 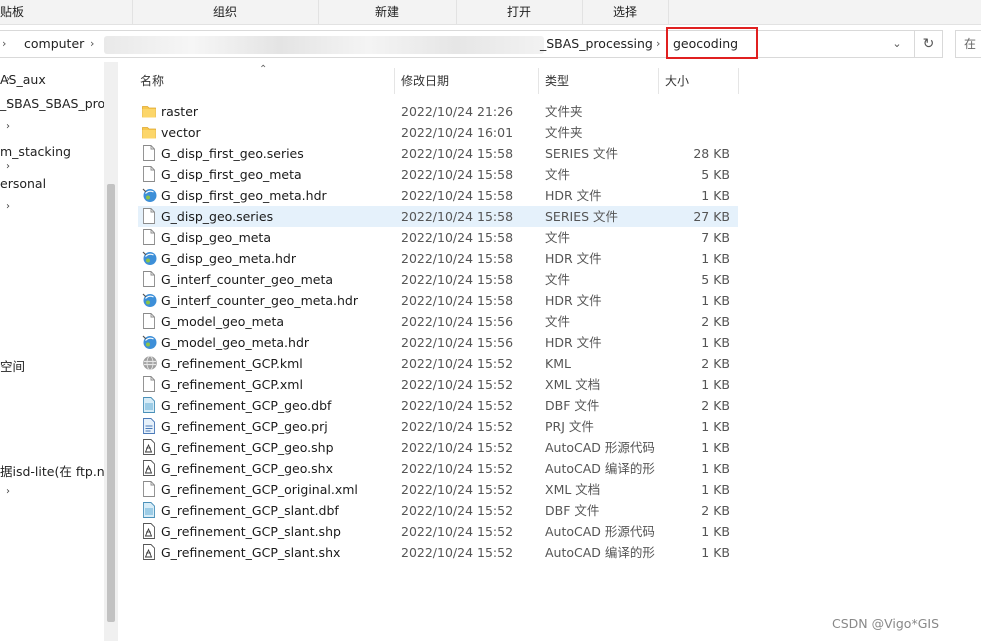 What do you see at coordinates (244, 426) in the screenshot?
I see `file-name: G_refinement_GCP_geo.prj` at bounding box center [244, 426].